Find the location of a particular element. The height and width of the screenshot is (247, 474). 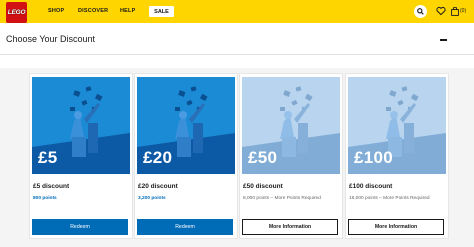

nav-help: HELP is located at coordinates (127, 11).